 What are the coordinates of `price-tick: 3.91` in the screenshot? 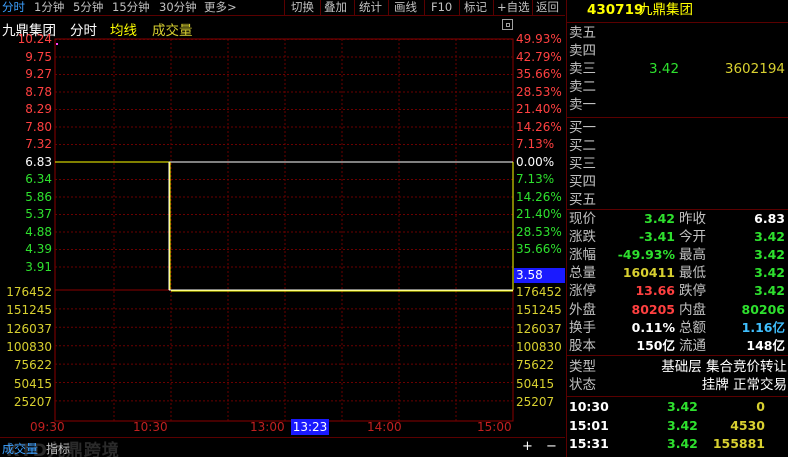 It's located at (38, 266).